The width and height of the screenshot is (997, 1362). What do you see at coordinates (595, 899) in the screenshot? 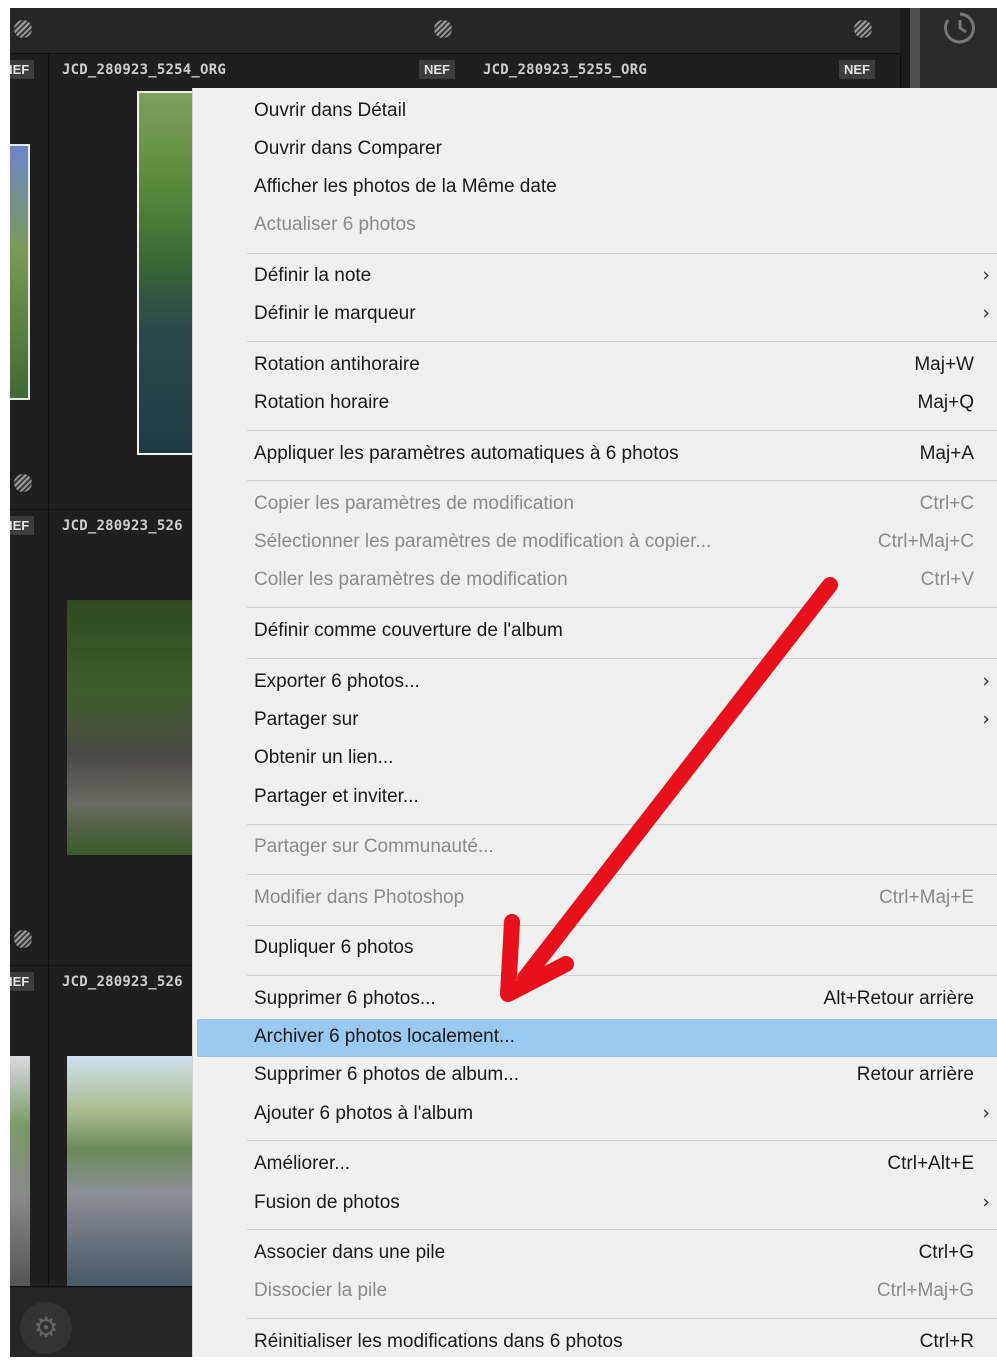
I see `menu-item-modifier-dans-photoshop: Modifier dans Photoshop Ctrl+Maj+E` at bounding box center [595, 899].